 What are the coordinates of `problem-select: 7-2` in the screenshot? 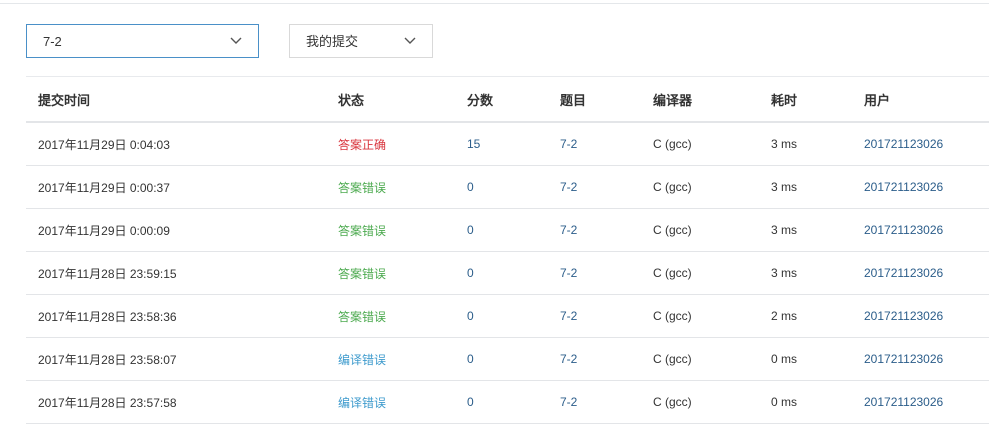 It's located at (142, 41).